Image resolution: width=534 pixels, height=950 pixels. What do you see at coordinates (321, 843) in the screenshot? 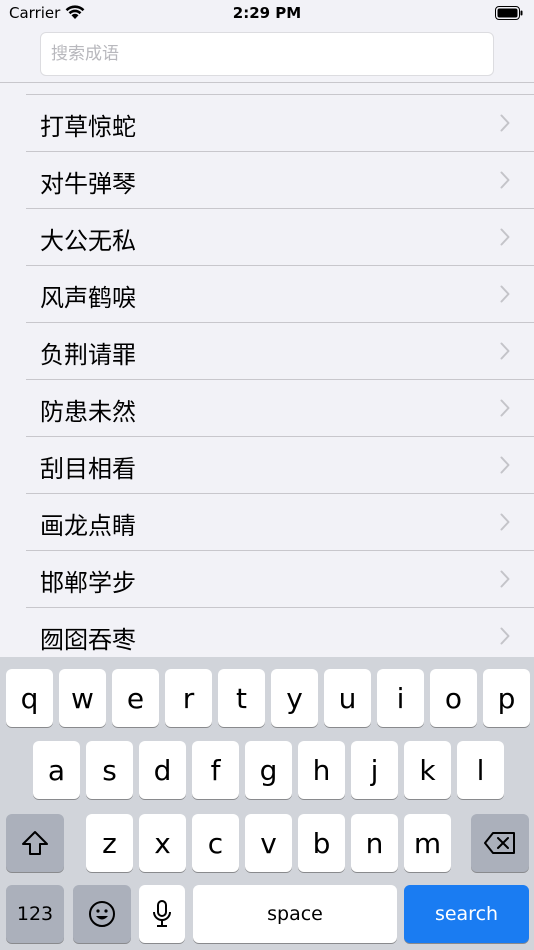
I see `key-b: b` at bounding box center [321, 843].